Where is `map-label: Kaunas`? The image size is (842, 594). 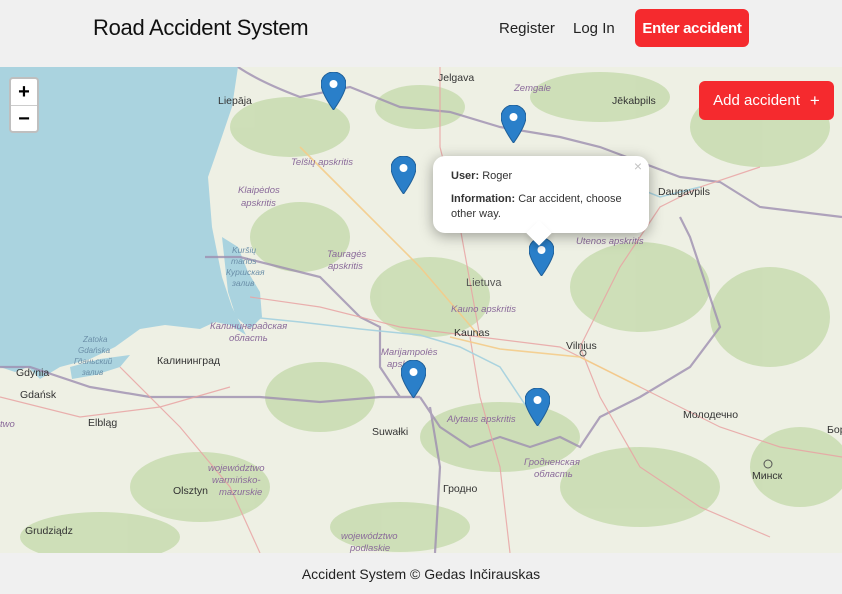
map-label: Kaunas is located at coordinates (472, 333).